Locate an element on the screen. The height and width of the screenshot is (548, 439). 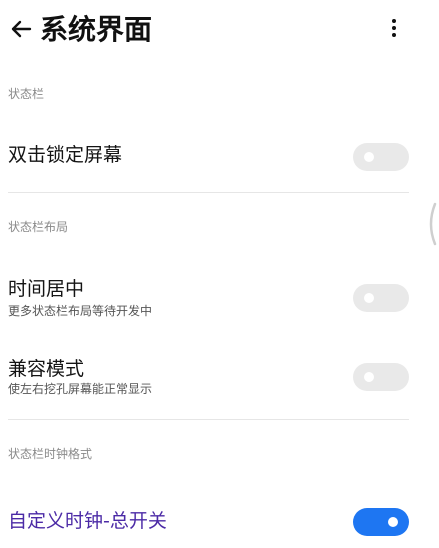
compat-mode-description: 使左右挖孔屏幕能正常显示 is located at coordinates (80, 389).